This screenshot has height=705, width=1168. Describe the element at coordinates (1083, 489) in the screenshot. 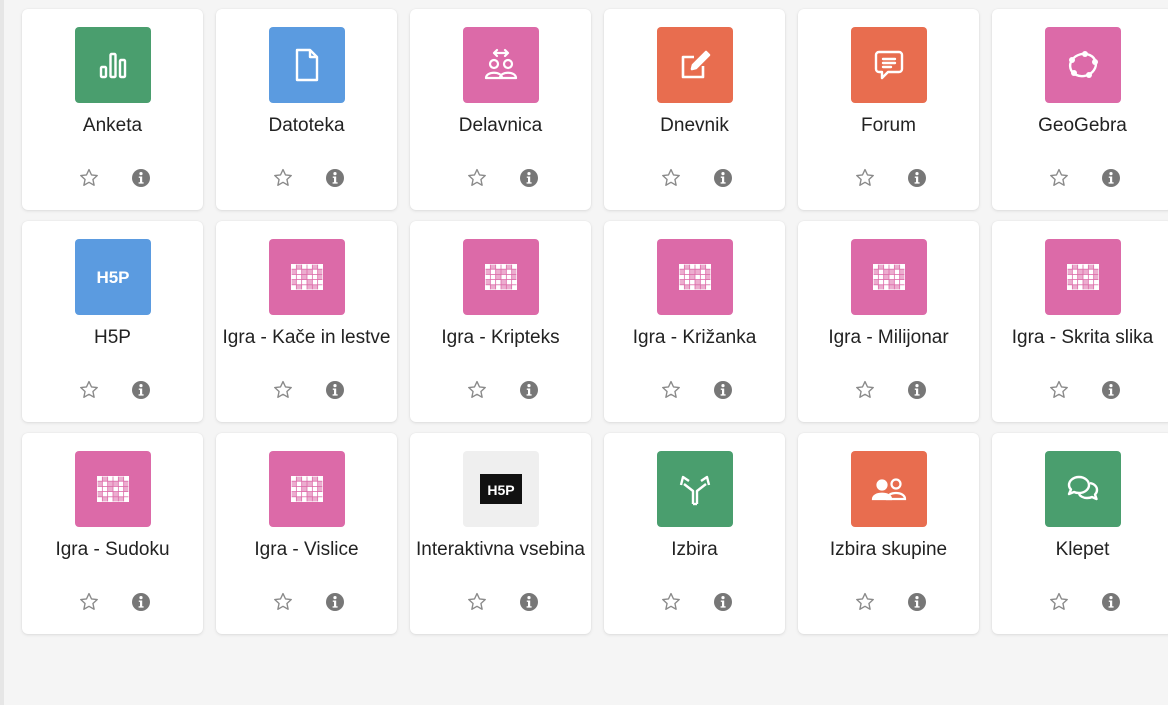

I see `chat-icon` at that location.